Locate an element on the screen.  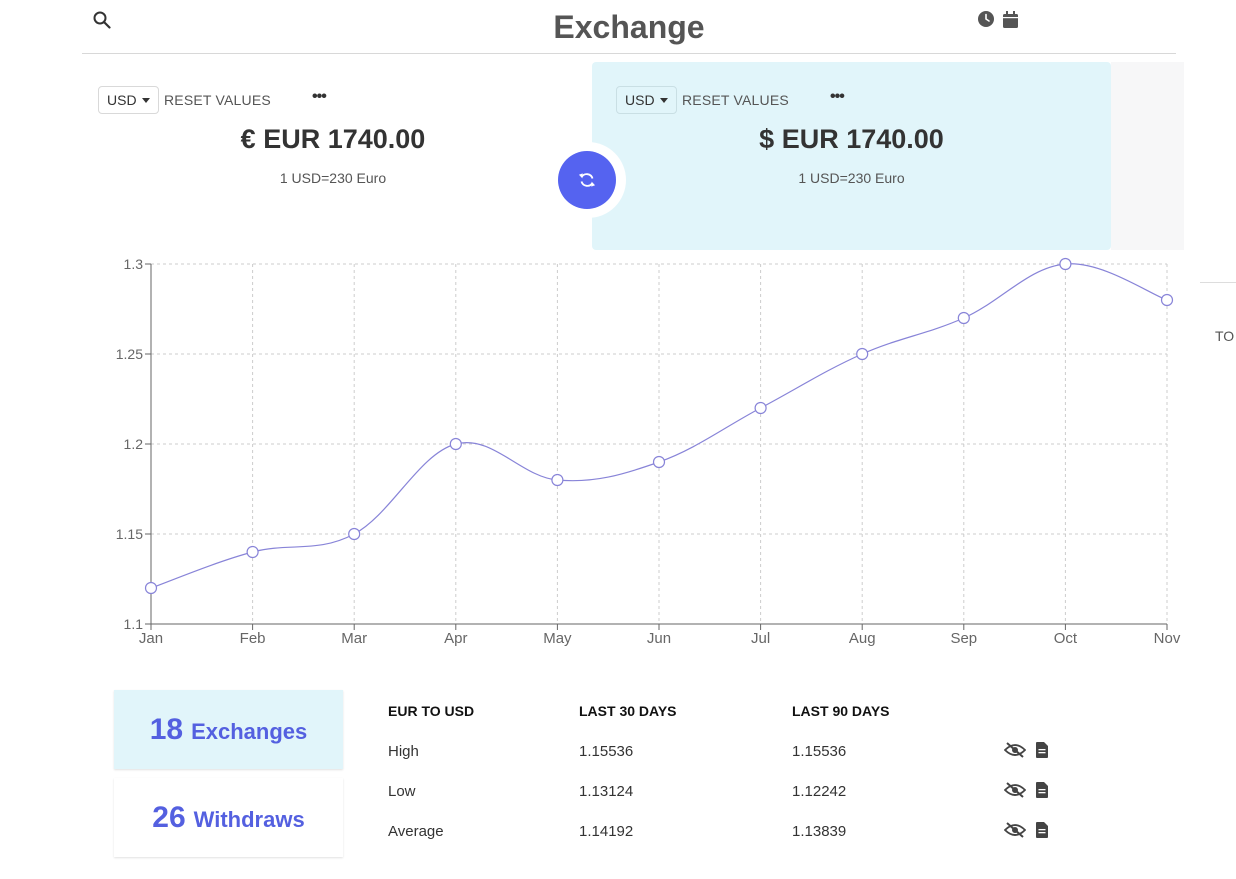
swap-button is located at coordinates (587, 180).